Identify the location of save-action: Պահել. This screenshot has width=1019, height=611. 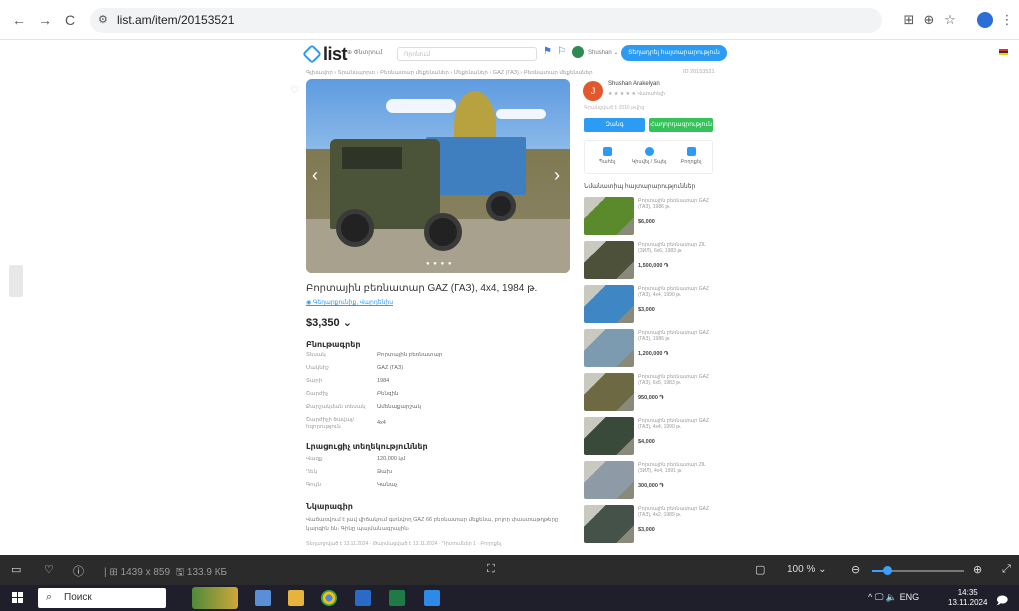
(607, 156).